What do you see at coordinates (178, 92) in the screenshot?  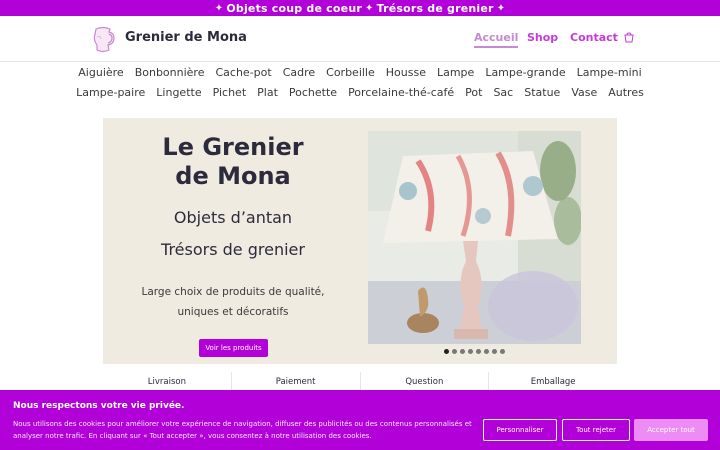 I see `category-link: Lingette` at bounding box center [178, 92].